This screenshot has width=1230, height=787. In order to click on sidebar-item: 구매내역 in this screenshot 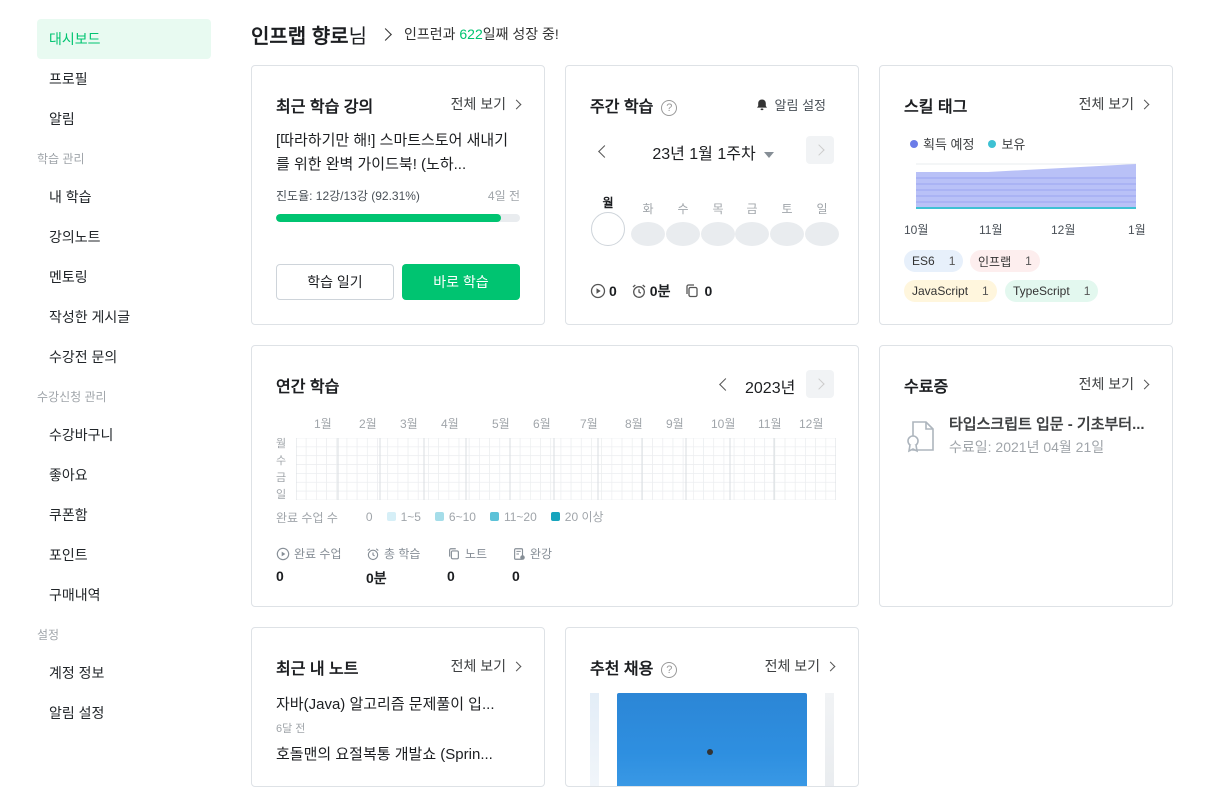, I will do `click(124, 595)`.